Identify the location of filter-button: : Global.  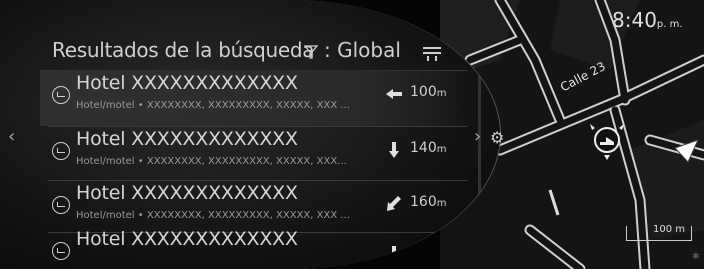
(352, 50).